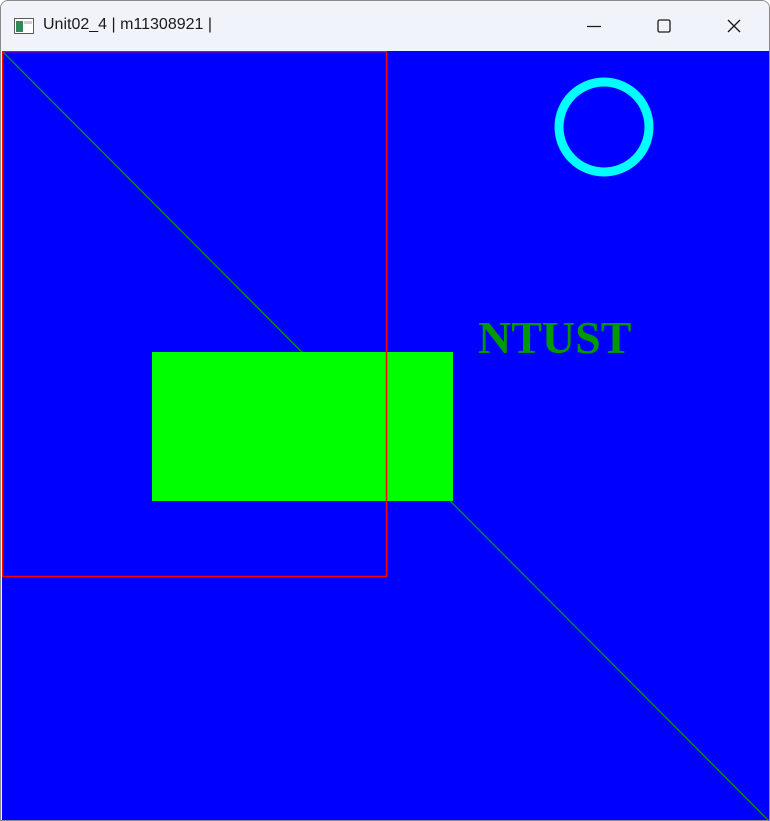  Describe the element at coordinates (554, 337) in the screenshot. I see `ntust-text: NTUST` at that location.